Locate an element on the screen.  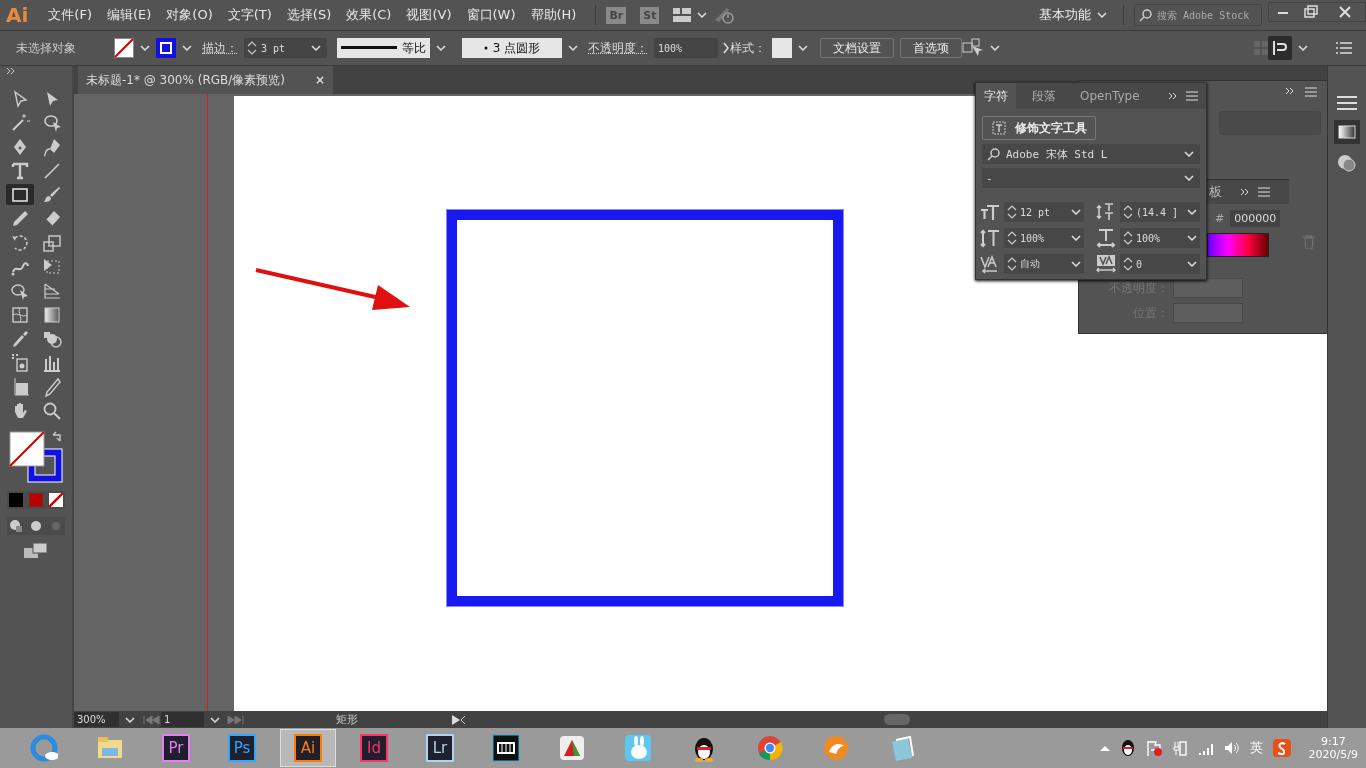
app-icon: Ps is located at coordinates (242, 748).